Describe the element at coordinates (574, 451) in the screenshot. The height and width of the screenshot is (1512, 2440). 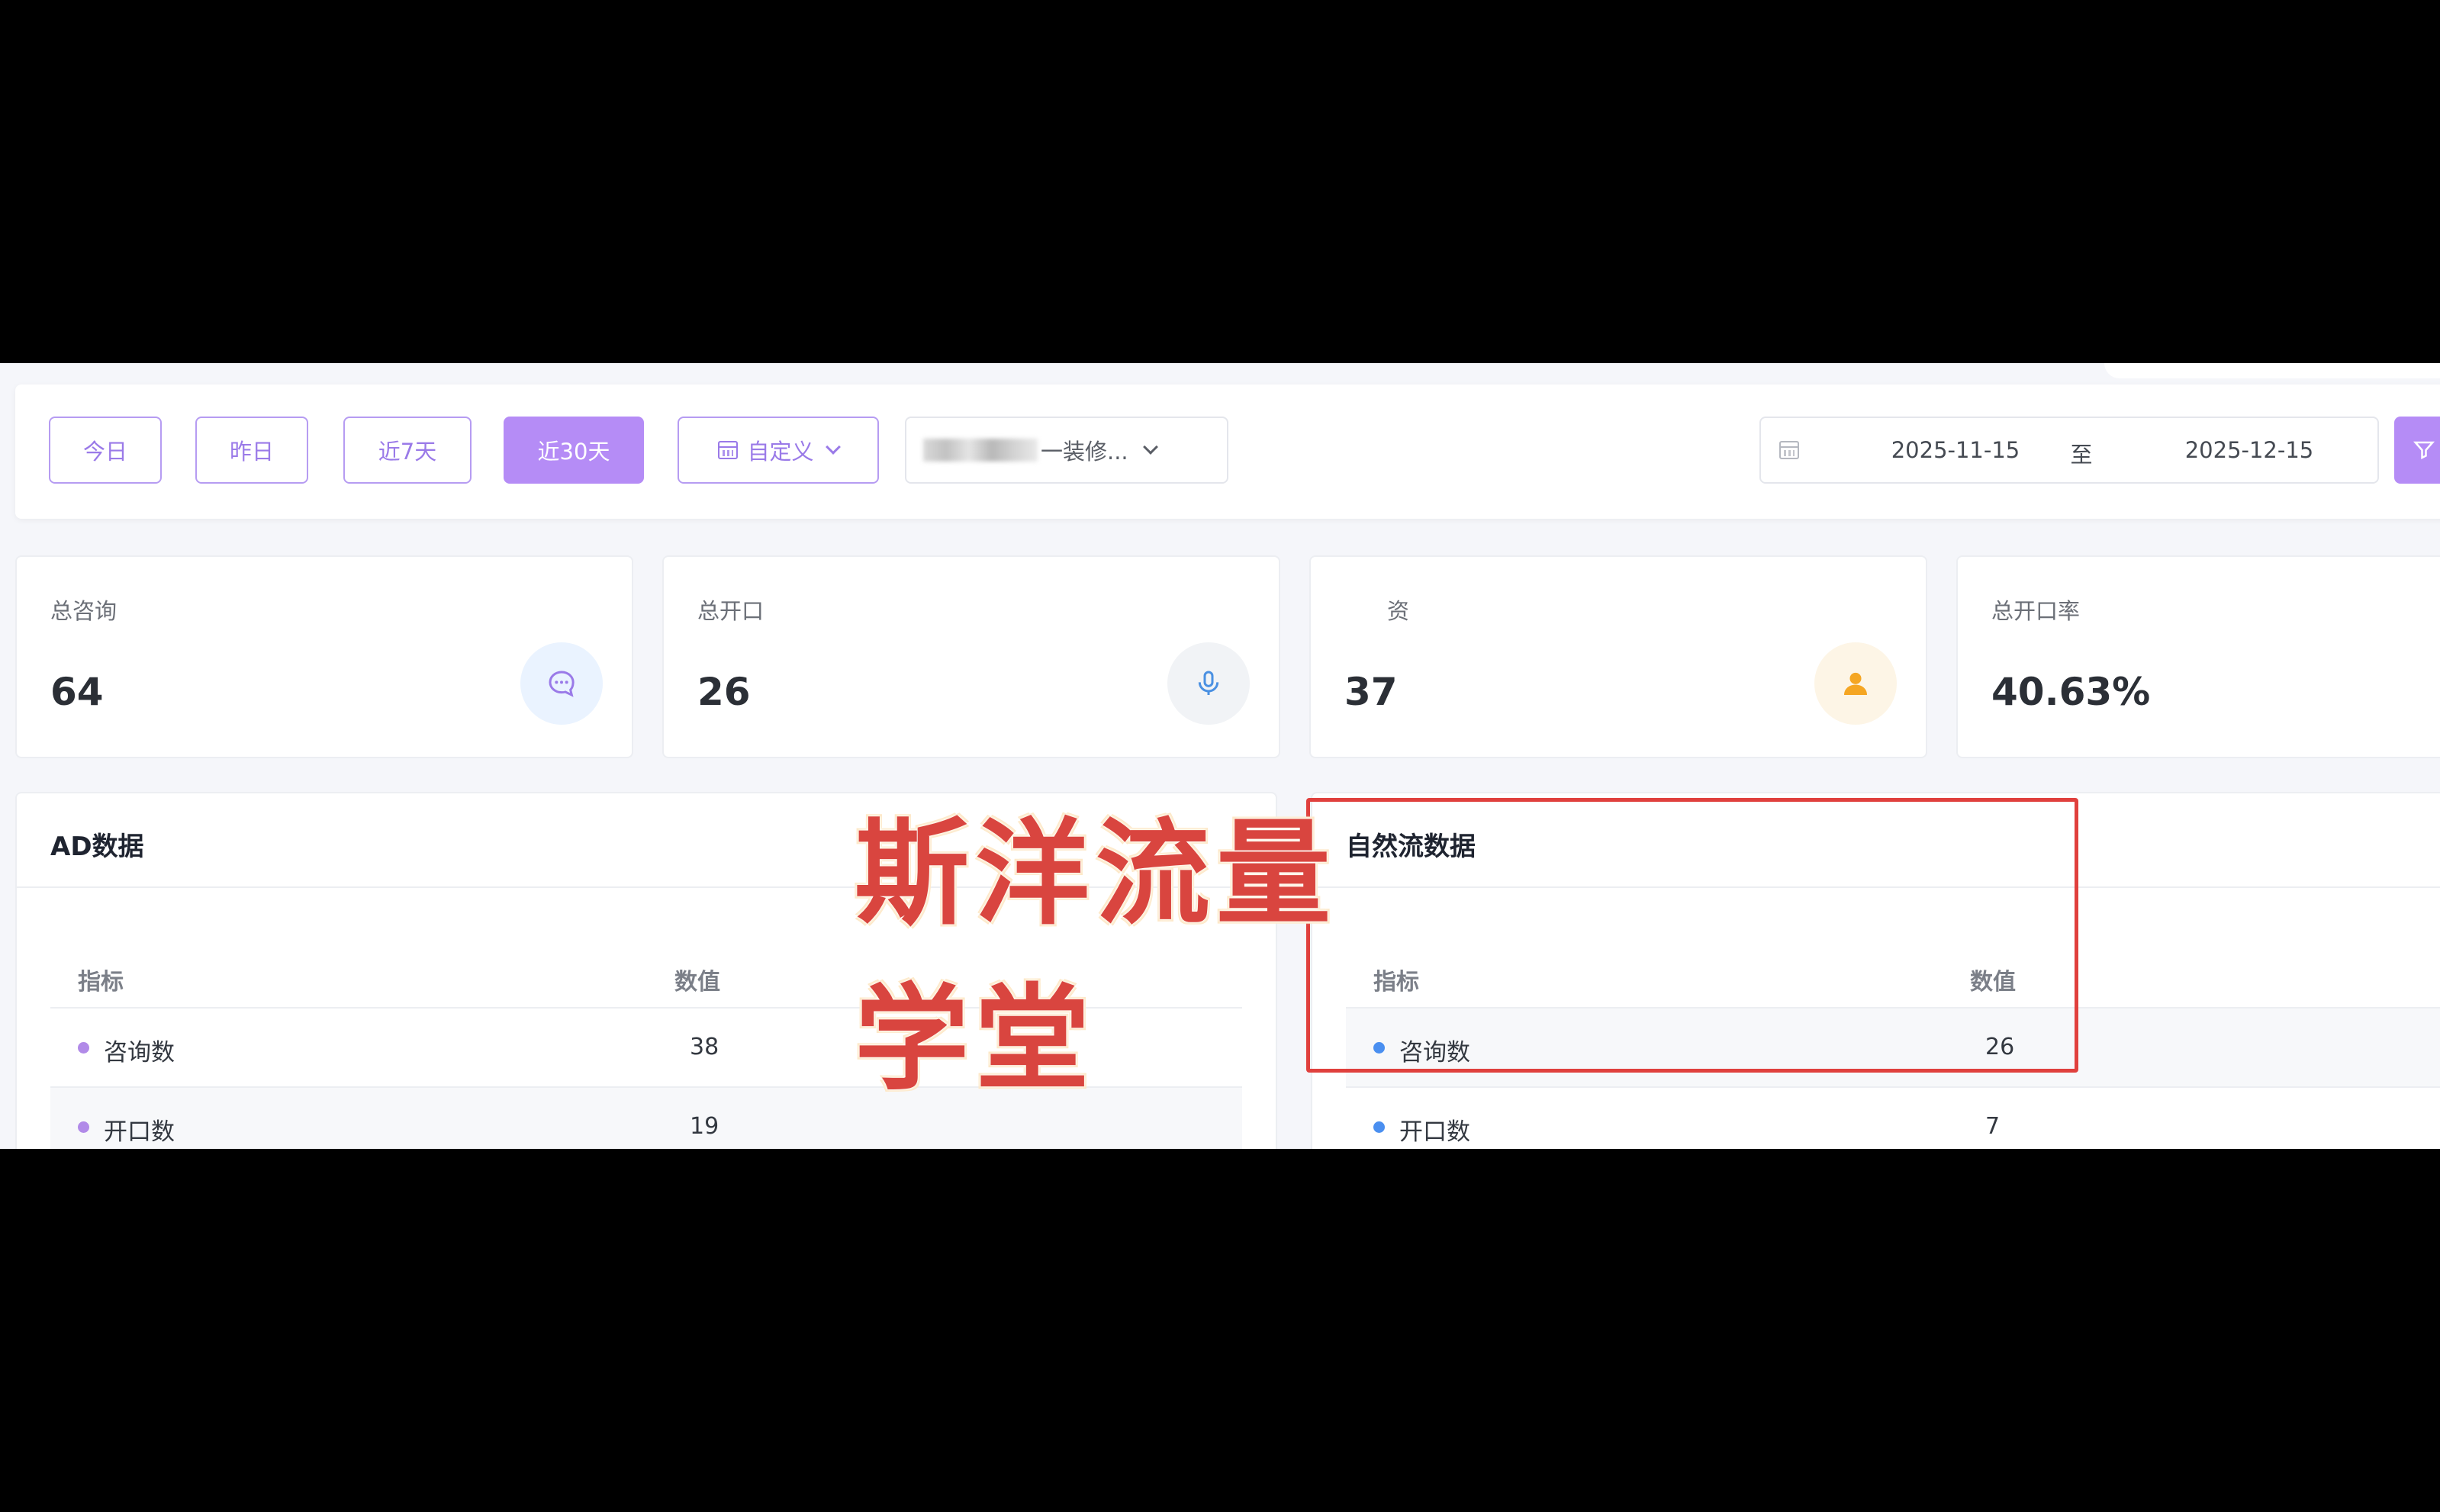
I see `last-30-days-button: 近30天` at that location.